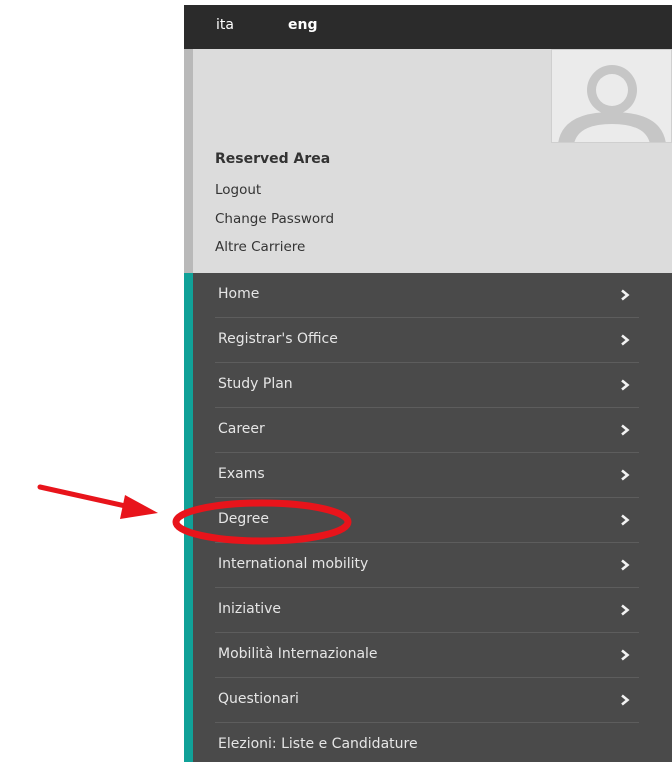  I want to click on menu-item-mobilita-internazionale: Mobilità Internazionale, so click(427, 655).